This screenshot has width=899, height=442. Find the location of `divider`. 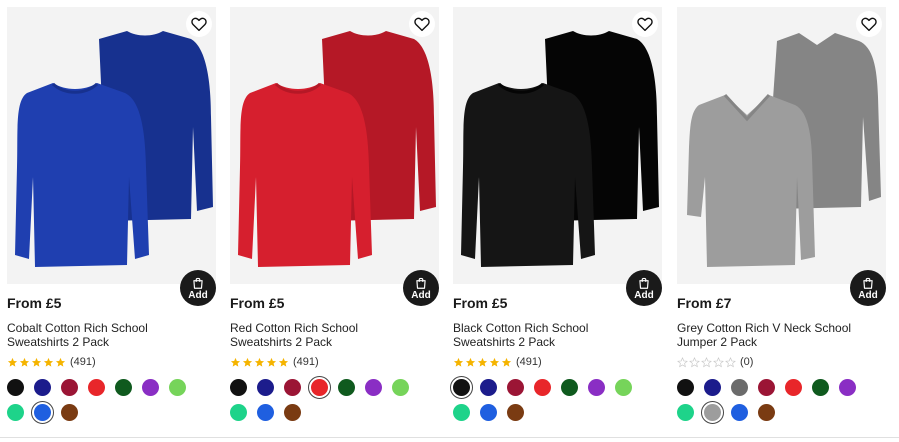

divider is located at coordinates (449, 437).